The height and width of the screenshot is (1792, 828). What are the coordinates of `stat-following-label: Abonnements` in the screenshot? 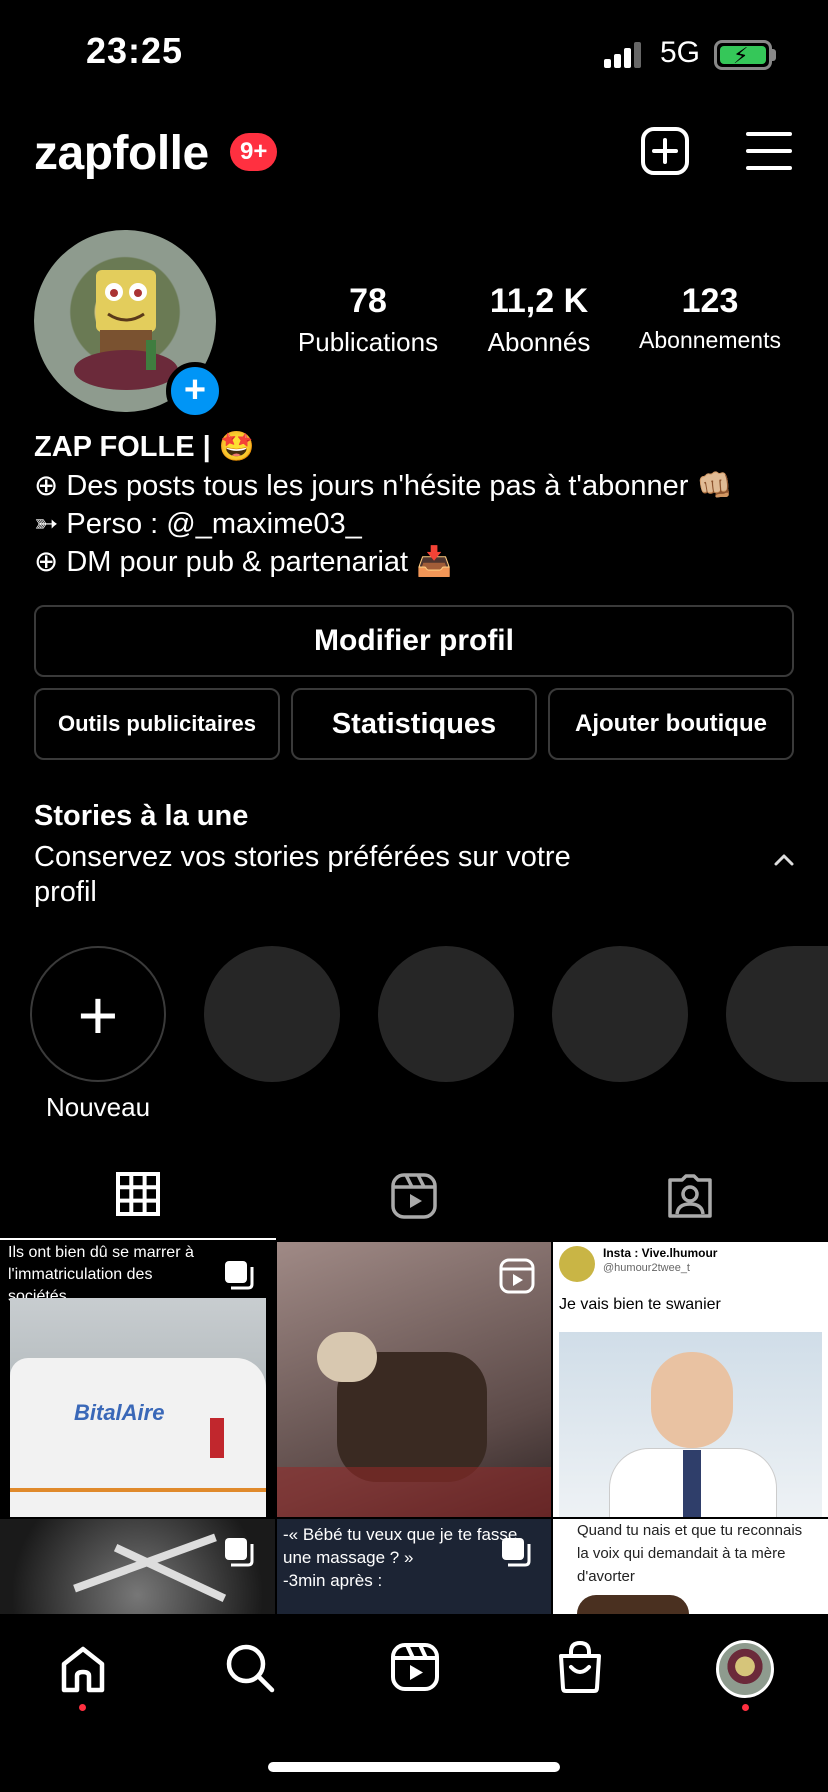 It's located at (710, 340).